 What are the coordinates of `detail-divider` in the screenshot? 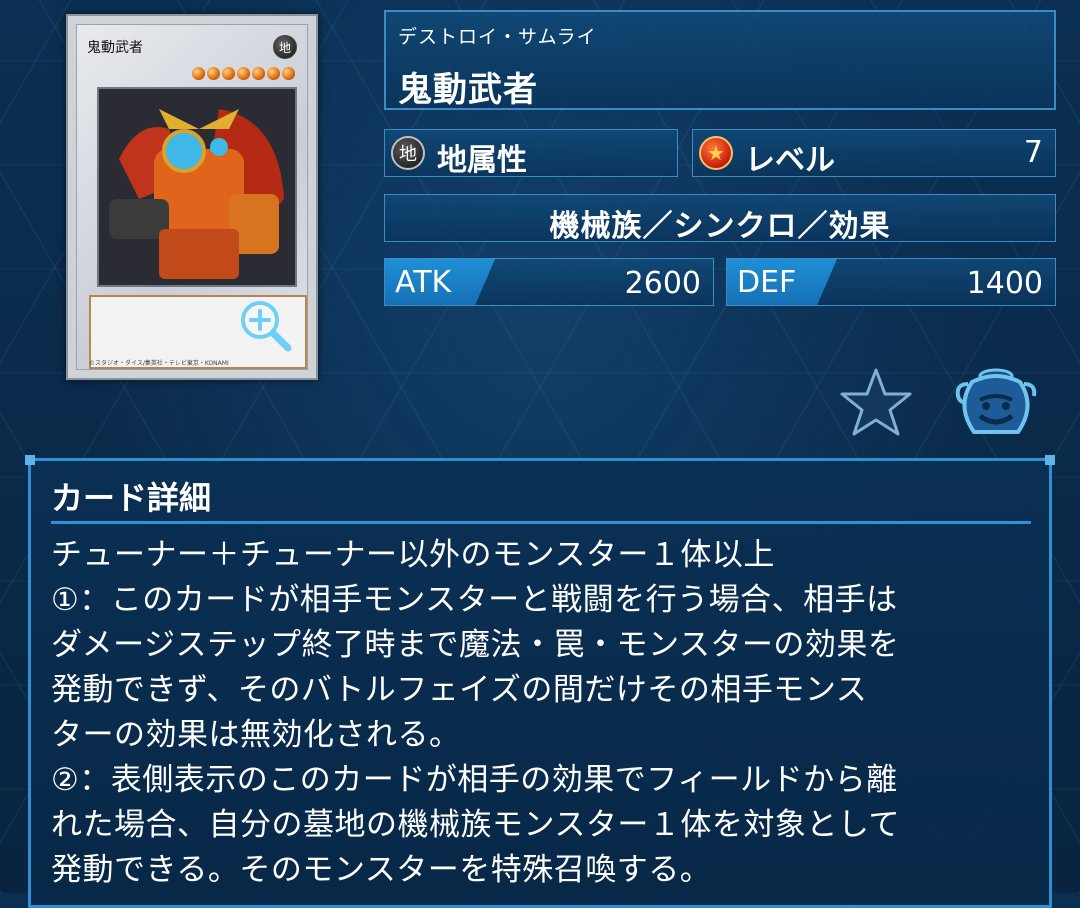 It's located at (541, 522).